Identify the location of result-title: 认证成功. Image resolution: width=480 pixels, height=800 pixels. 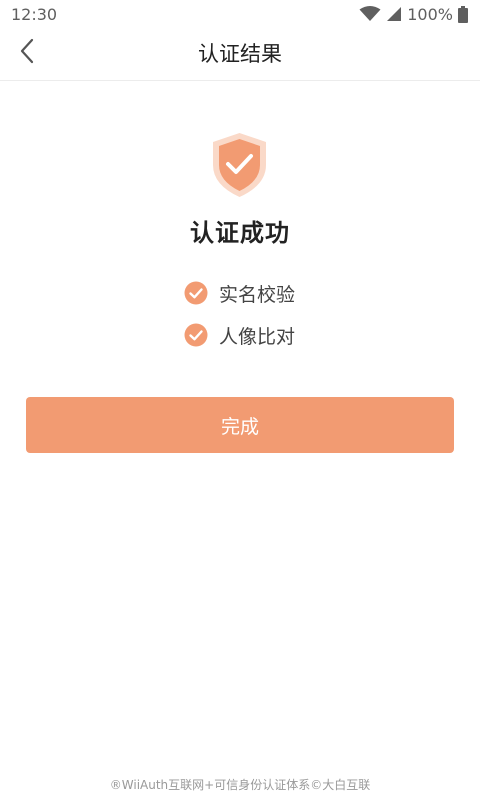
(240, 233).